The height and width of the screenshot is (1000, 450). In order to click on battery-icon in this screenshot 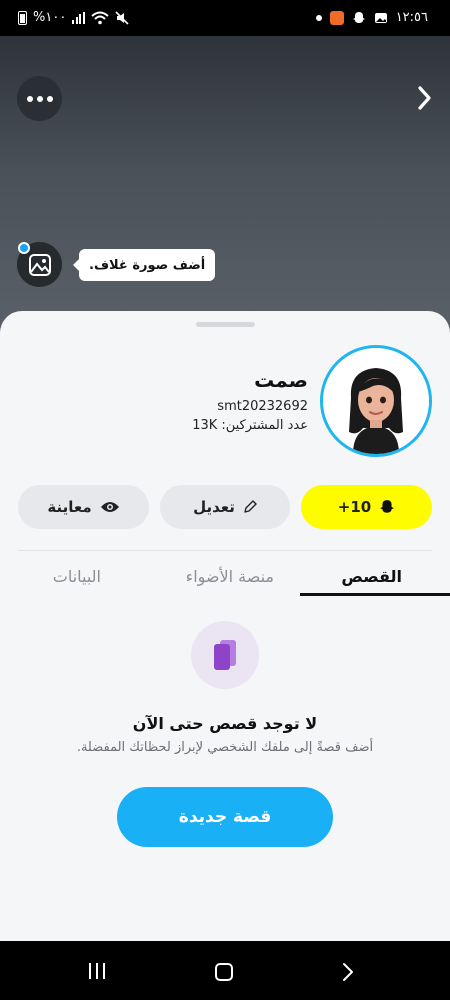, I will do `click(22, 17)`.